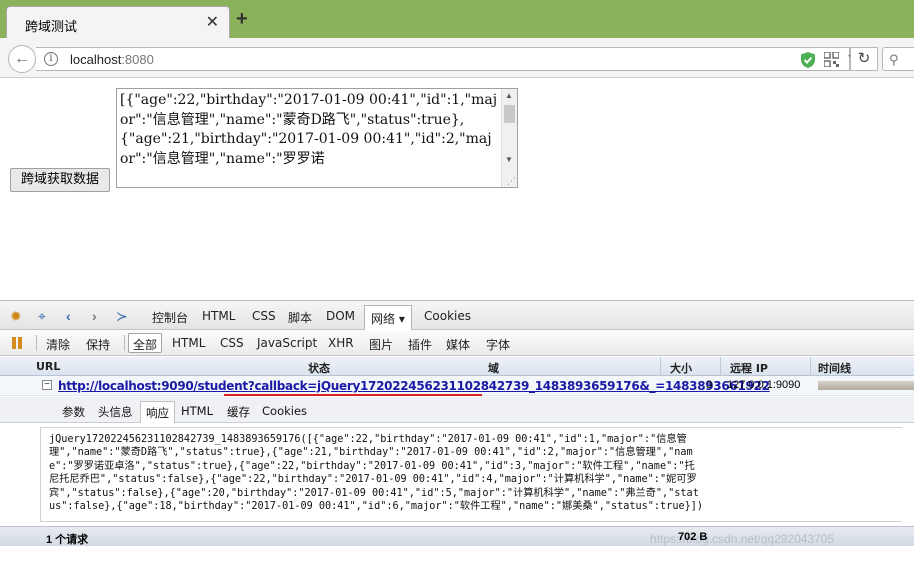  What do you see at coordinates (693, 537) in the screenshot?
I see `total-size: 702 B` at bounding box center [693, 537].